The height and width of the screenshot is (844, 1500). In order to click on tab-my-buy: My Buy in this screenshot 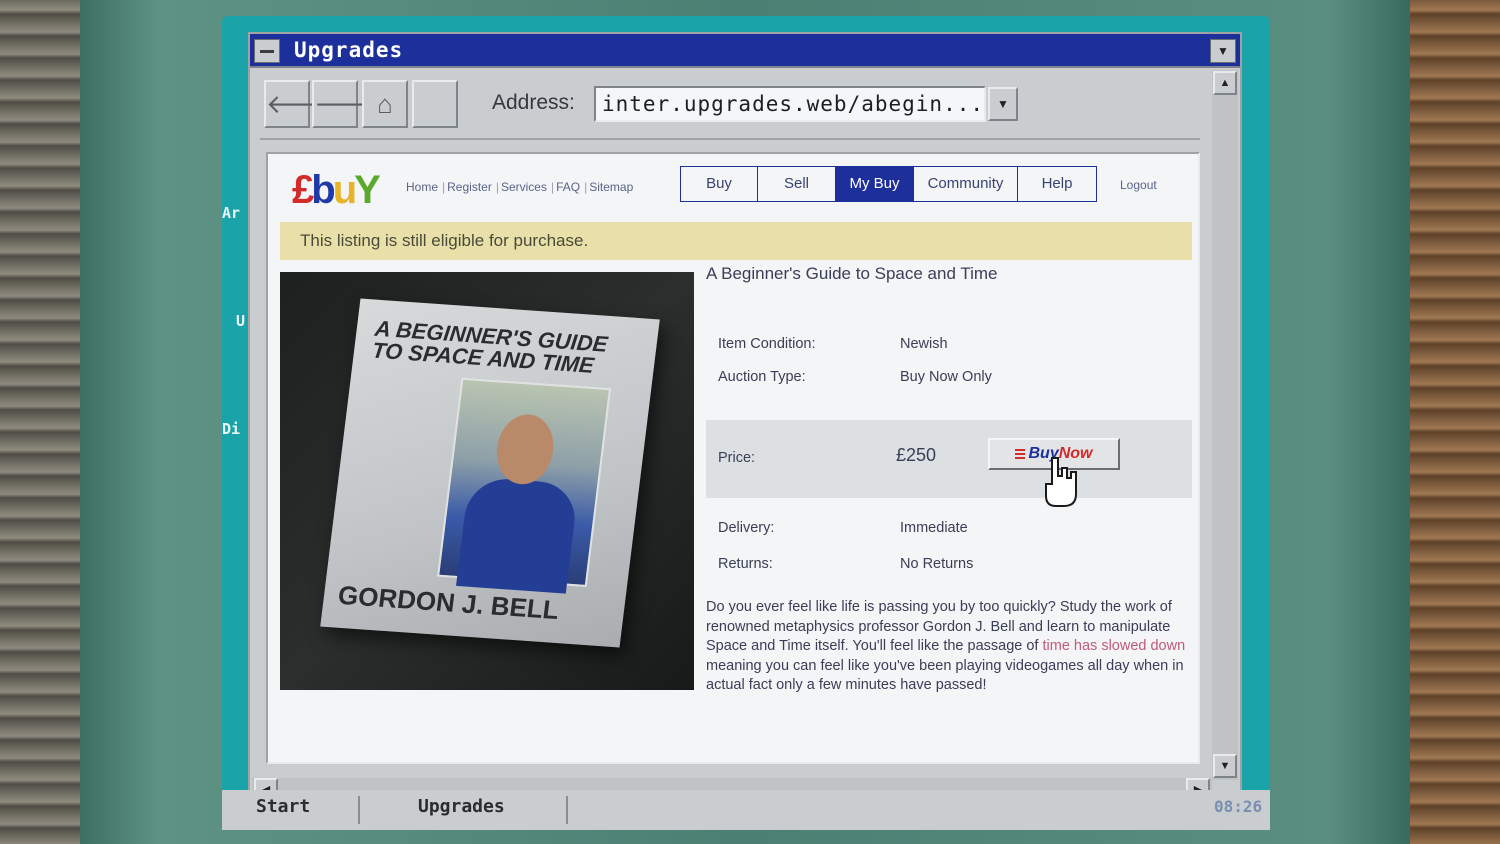, I will do `click(875, 184)`.